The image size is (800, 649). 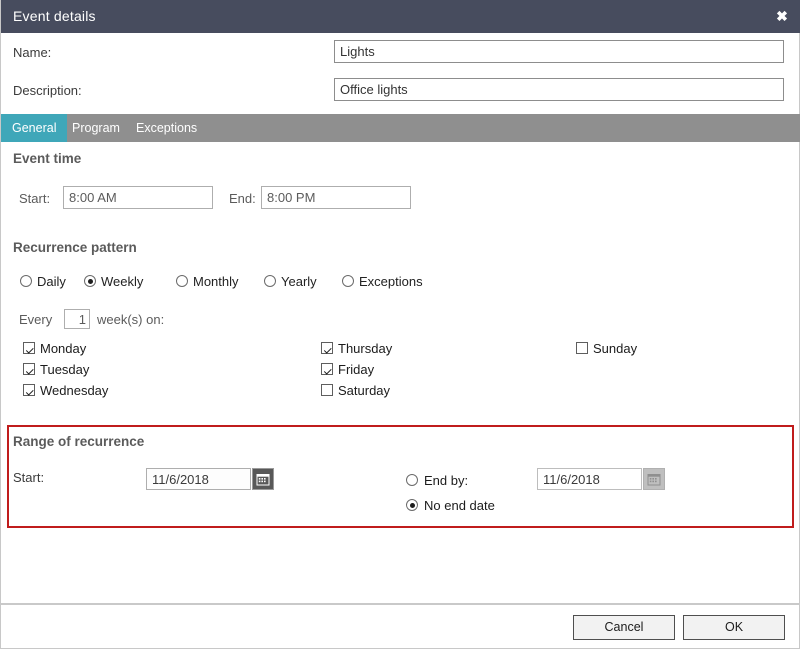 What do you see at coordinates (32, 52) in the screenshot?
I see `name-label: Name:` at bounding box center [32, 52].